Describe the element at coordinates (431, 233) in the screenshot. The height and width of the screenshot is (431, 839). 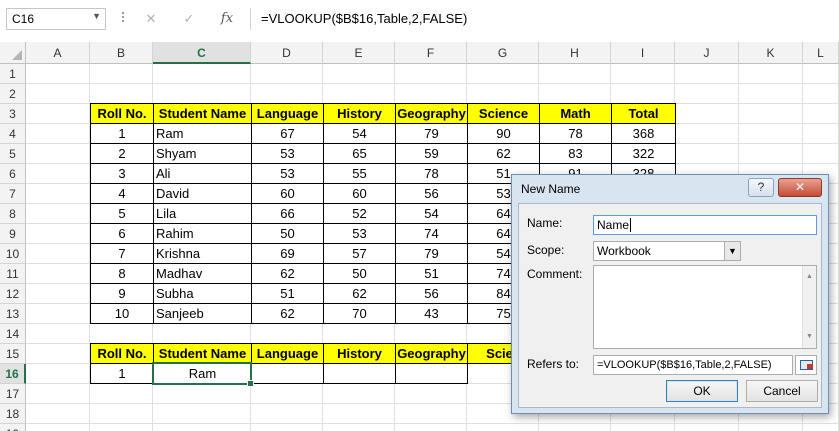
I see `table-cell: 74` at that location.